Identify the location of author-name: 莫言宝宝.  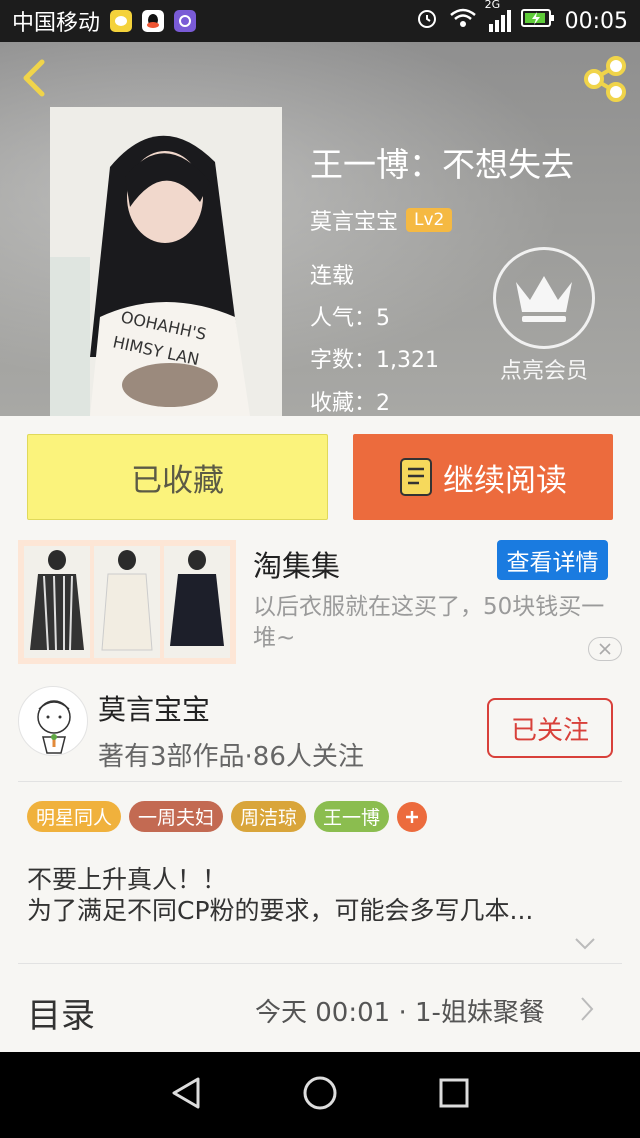
(154, 708).